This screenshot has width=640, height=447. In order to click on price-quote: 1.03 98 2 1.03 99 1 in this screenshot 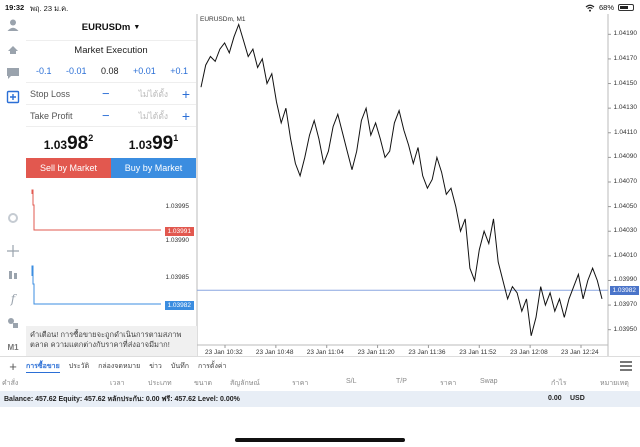, I will do `click(111, 142)`.